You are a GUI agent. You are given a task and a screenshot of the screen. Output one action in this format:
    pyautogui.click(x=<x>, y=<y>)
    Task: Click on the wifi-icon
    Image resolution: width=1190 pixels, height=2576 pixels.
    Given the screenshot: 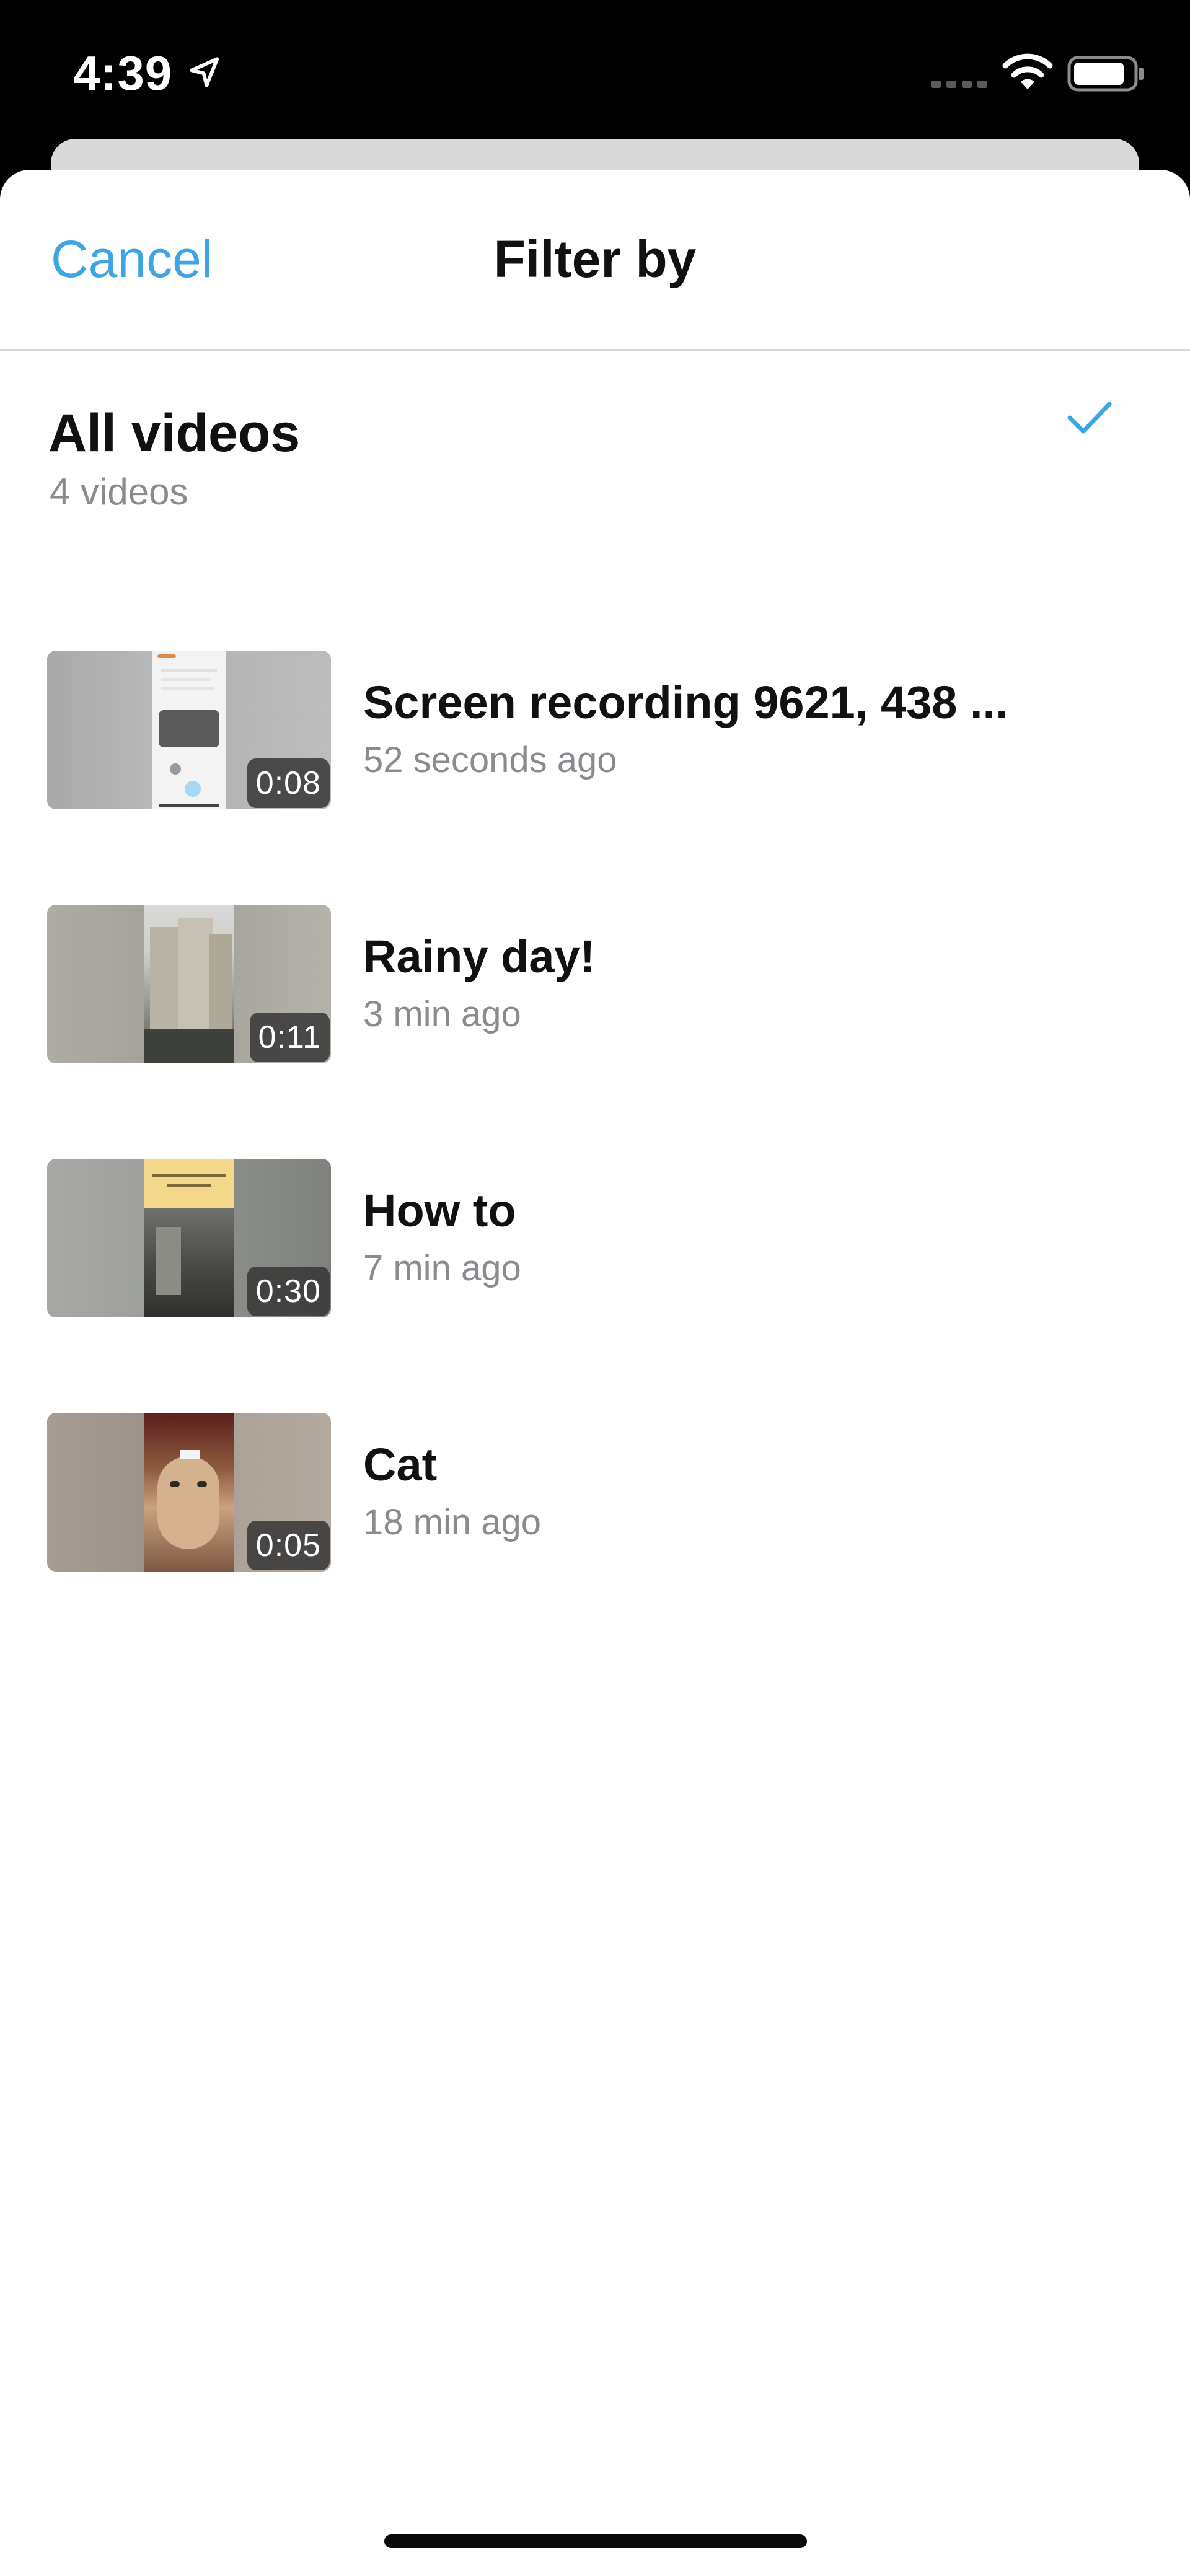 What is the action you would take?
    pyautogui.click(x=1027, y=71)
    